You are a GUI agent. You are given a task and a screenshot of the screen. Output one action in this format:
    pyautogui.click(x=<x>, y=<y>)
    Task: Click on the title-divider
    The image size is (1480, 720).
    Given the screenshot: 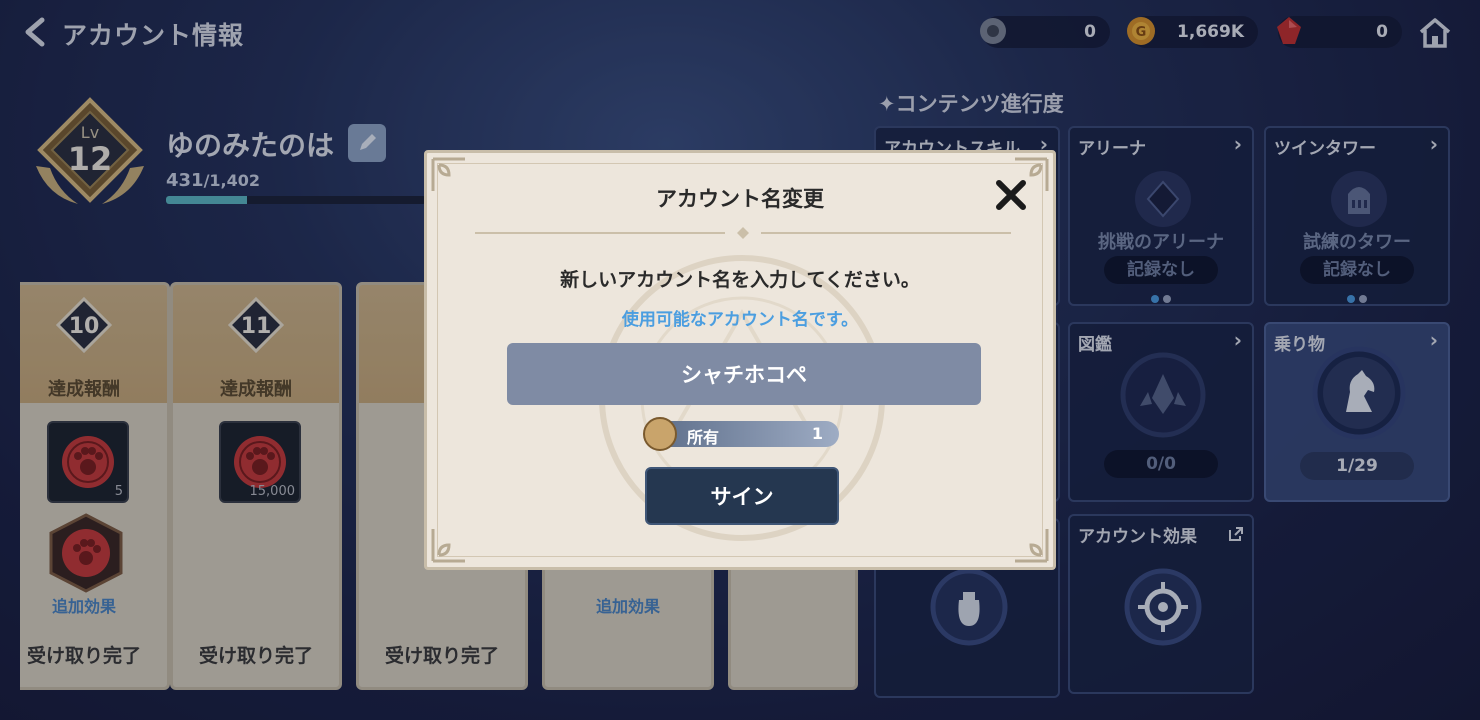 What is the action you would take?
    pyautogui.click(x=743, y=233)
    